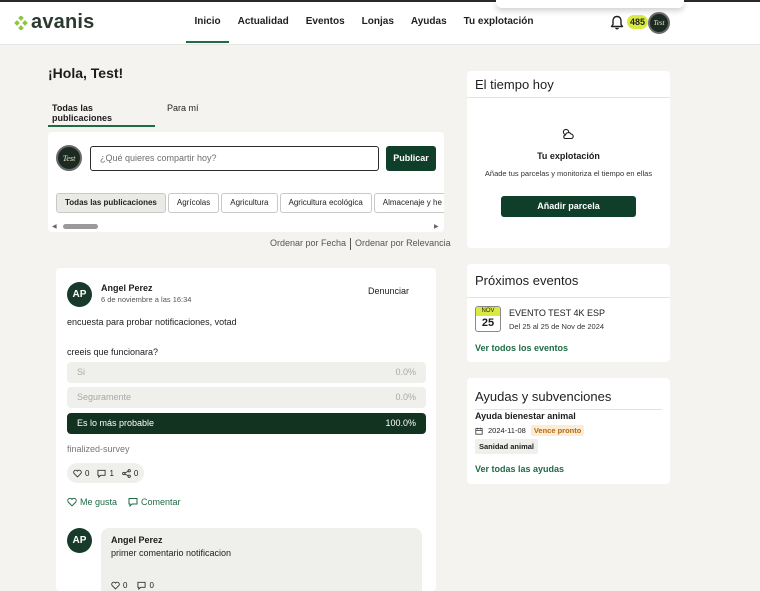 The height and width of the screenshot is (591, 760). I want to click on filter-chip-agricultura: Agricultura, so click(249, 203).